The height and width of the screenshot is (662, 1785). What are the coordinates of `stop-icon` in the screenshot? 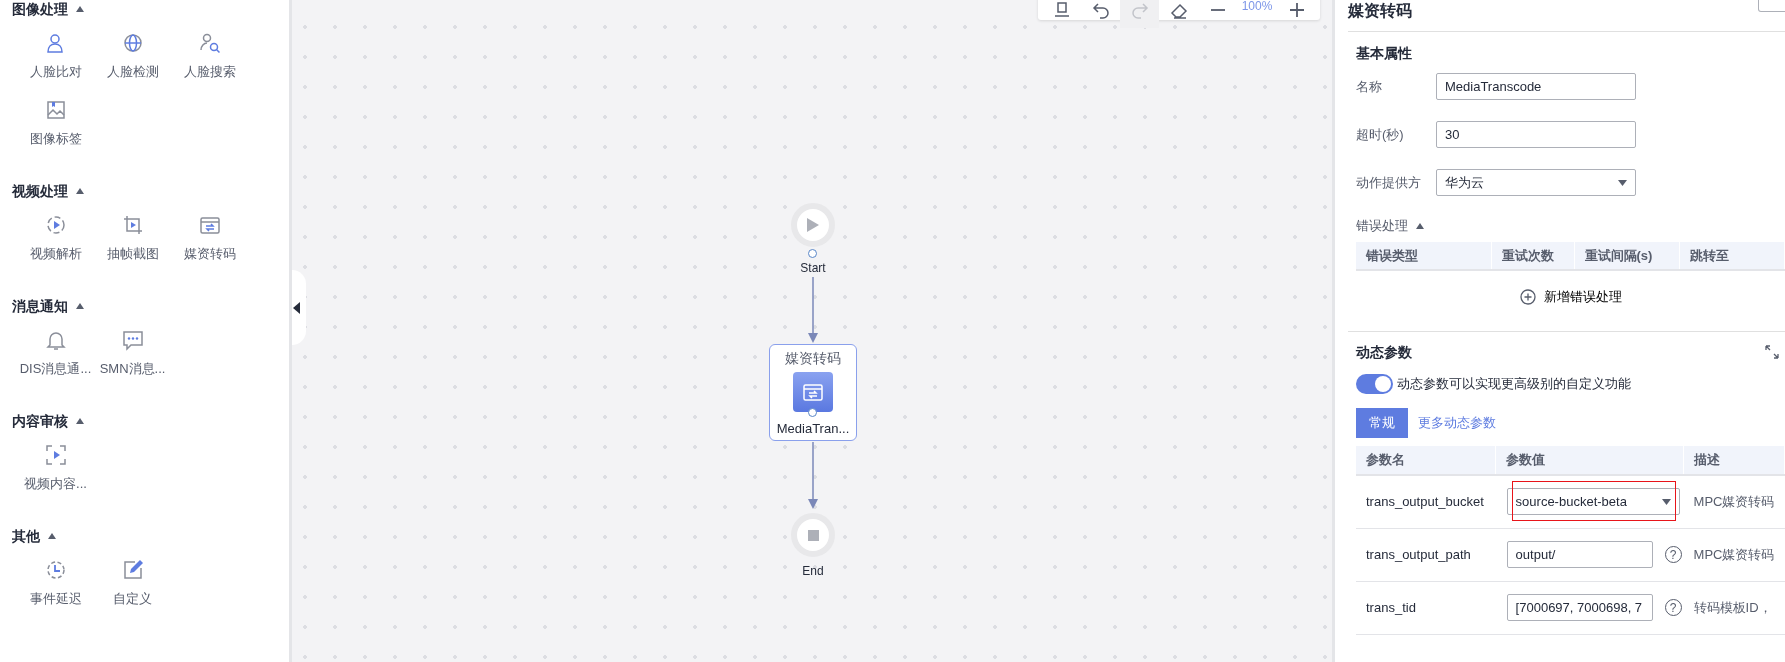 It's located at (813, 535).